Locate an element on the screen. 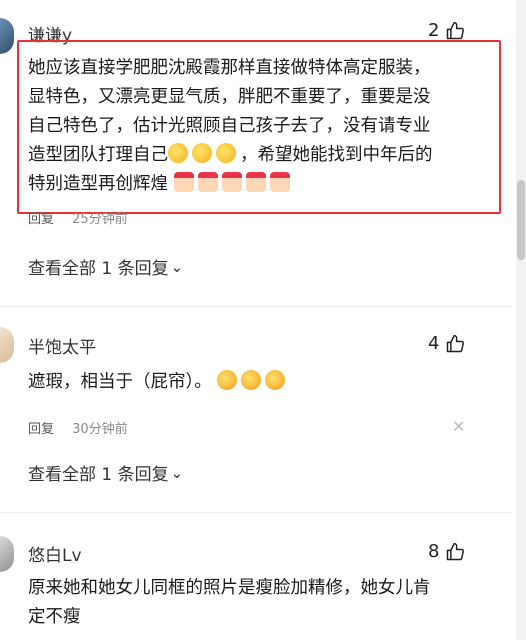  scrollbar-thumb is located at coordinates (521, 220).